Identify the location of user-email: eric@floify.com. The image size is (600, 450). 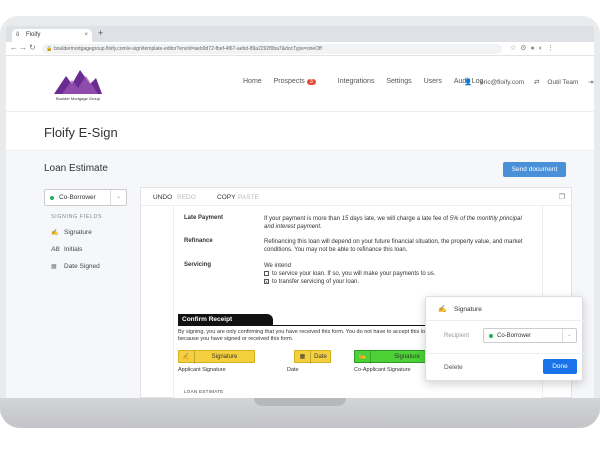
(502, 82).